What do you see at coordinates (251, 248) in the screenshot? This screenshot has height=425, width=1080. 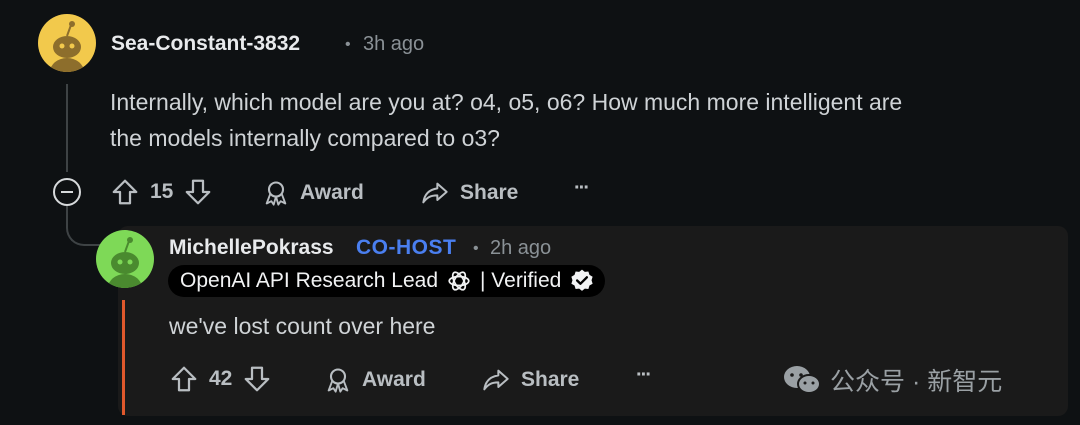 I see `reply-username: MichellePokrass` at bounding box center [251, 248].